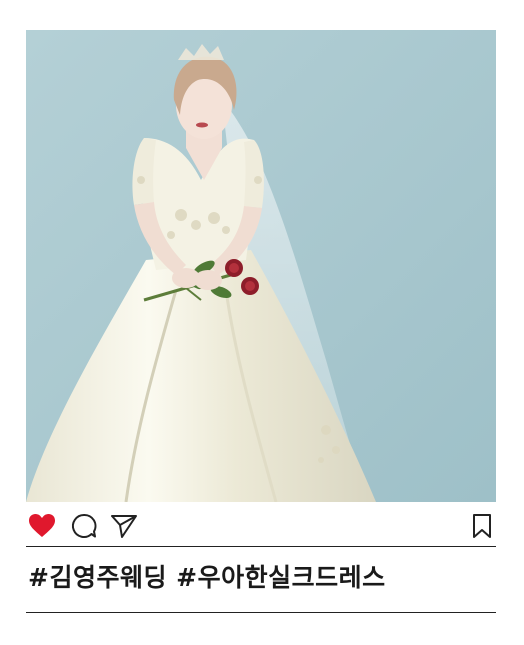 The height and width of the screenshot is (645, 524). I want to click on hashtag-kimyoungjoo-wedding: #김영주웨딩, so click(97, 577).